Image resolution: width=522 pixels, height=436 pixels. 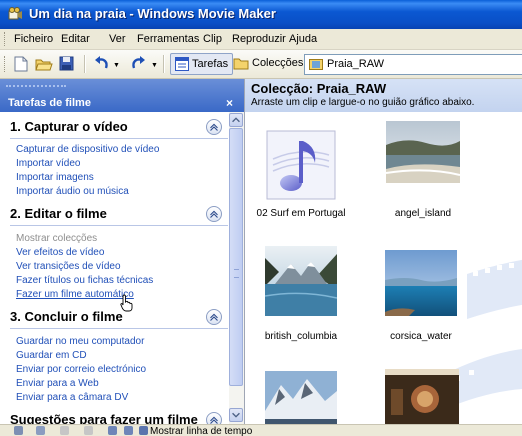 I want to click on tasks-button-label: Tarefas, so click(x=210, y=64).